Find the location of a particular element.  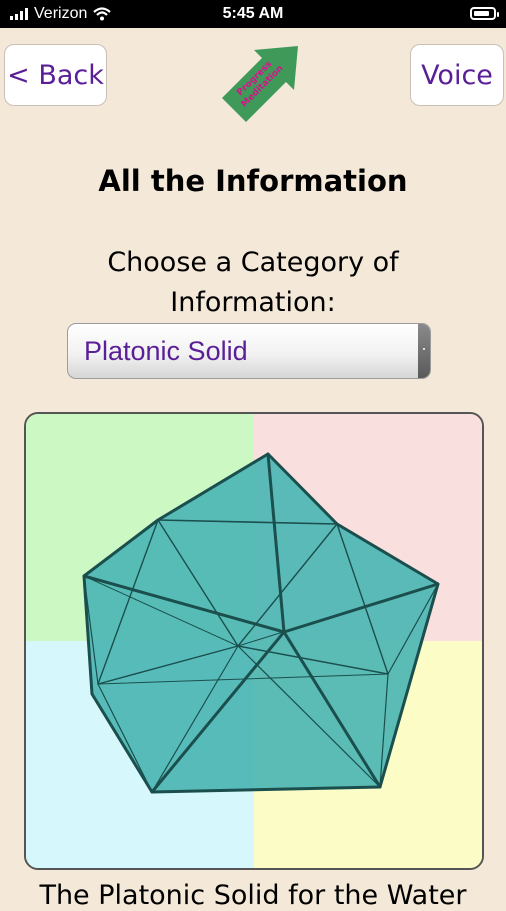

battery-fill is located at coordinates (481, 13).